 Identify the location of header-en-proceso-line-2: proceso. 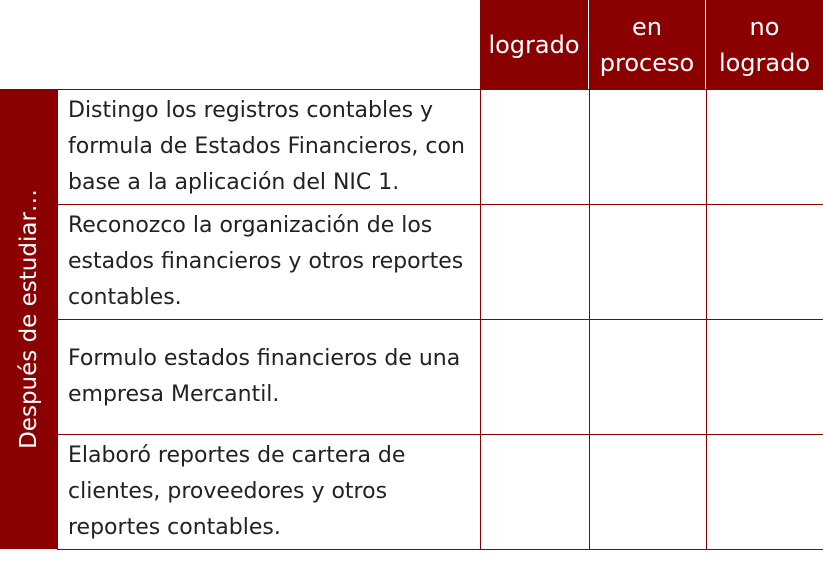
(647, 62).